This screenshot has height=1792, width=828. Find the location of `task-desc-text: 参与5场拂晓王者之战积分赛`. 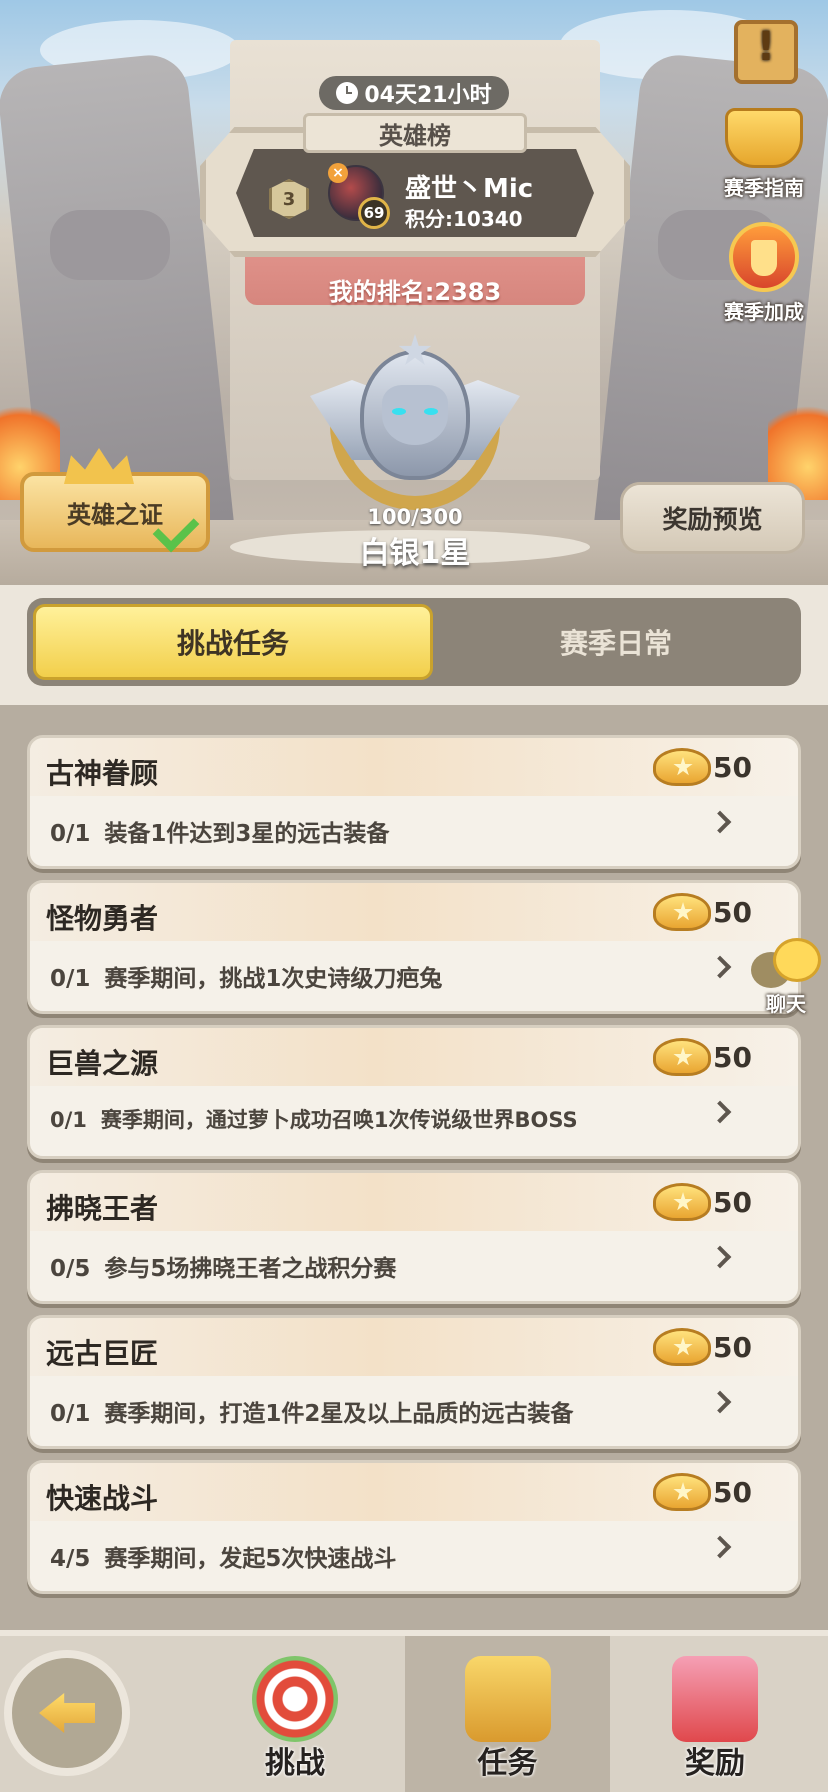

task-desc-text: 参与5场拂晓王者之战积分赛 is located at coordinates (250, 1269).